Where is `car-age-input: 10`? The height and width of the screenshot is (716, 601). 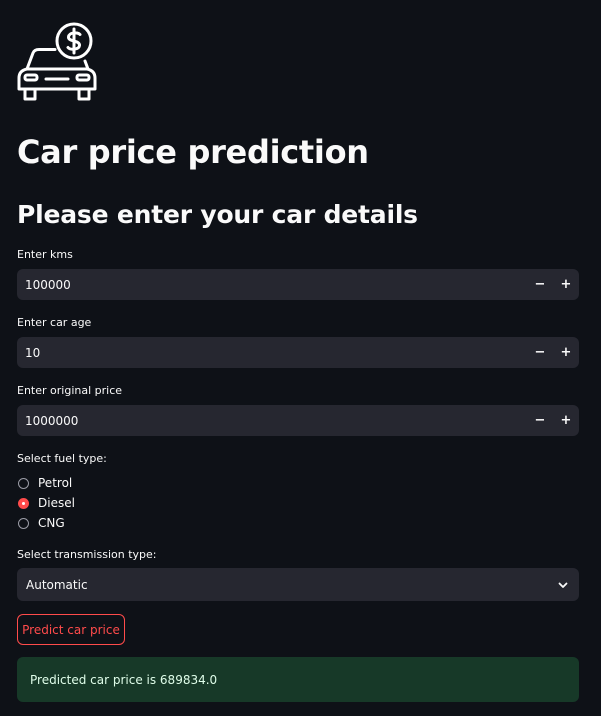 car-age-input: 10 is located at coordinates (272, 353).